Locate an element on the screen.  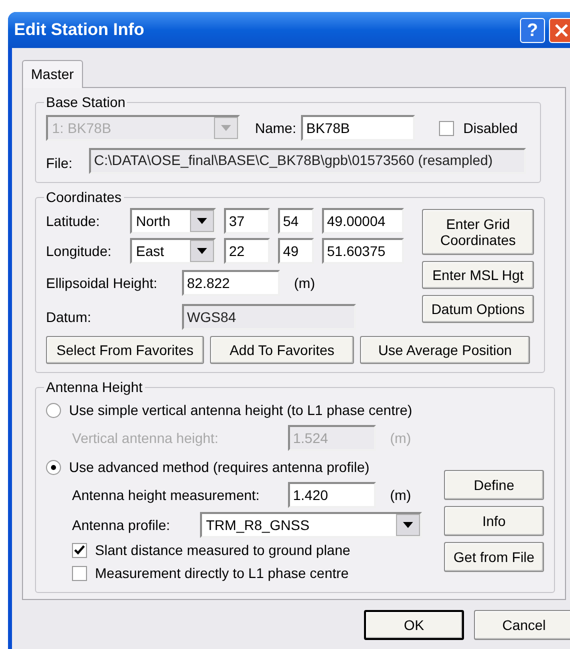
text-field: 51.60375 is located at coordinates (363, 251).